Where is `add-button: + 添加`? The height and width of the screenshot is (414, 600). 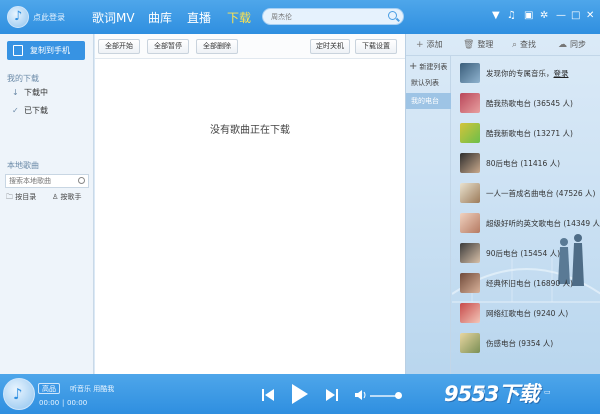
add-button: + 添加 is located at coordinates (429, 44).